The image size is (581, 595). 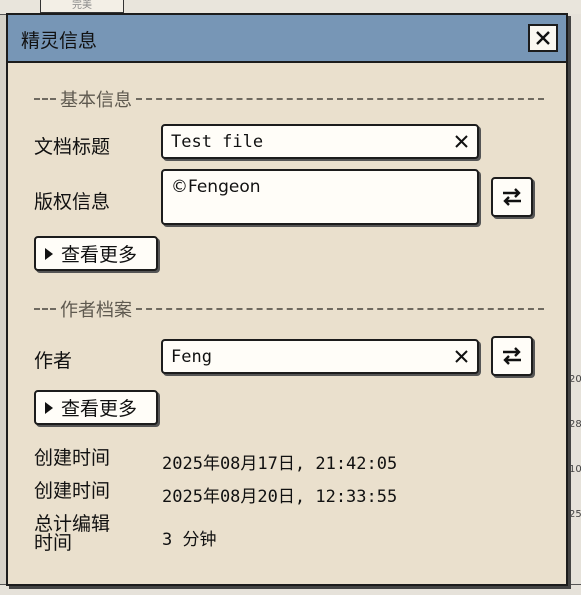 What do you see at coordinates (72, 147) in the screenshot?
I see `doc-title-label: 文档标题` at bounding box center [72, 147].